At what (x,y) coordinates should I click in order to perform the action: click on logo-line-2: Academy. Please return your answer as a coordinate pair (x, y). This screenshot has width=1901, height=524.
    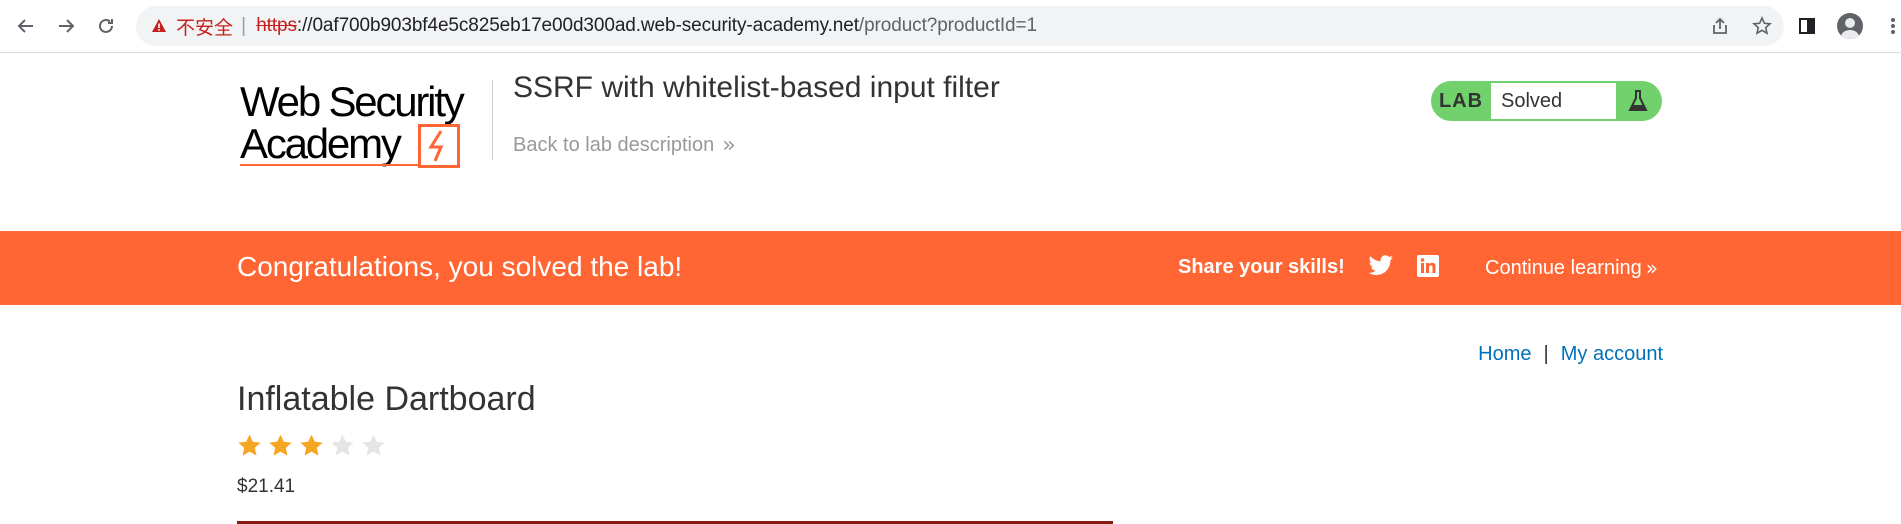
    Looking at the image, I should click on (321, 143).